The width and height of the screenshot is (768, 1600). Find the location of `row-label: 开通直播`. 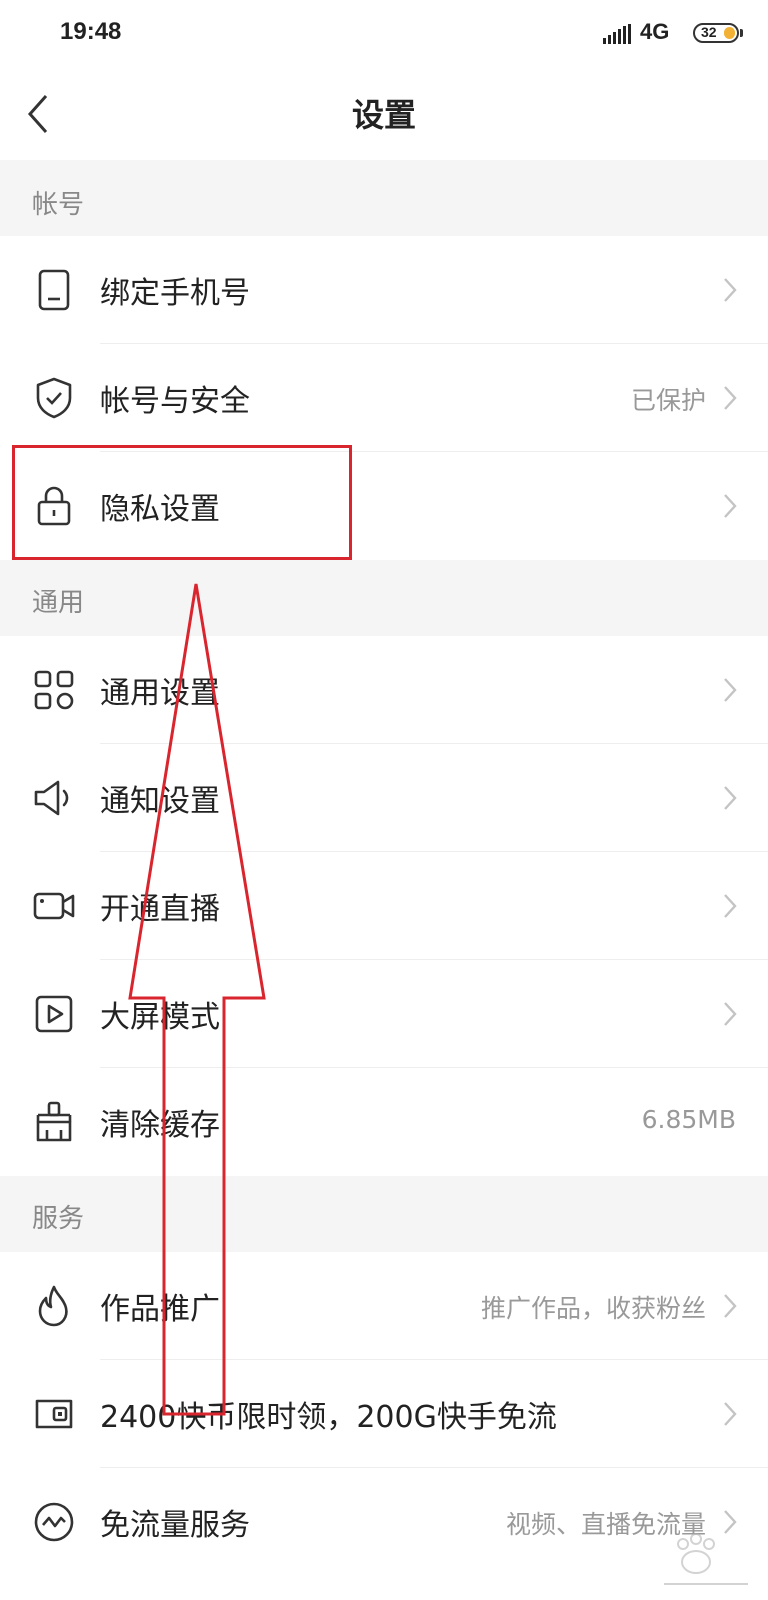

row-label: 开通直播 is located at coordinates (160, 909).